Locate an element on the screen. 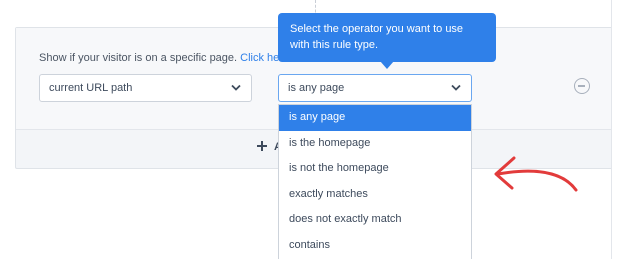  scroll-edge is located at coordinates (615, 129).